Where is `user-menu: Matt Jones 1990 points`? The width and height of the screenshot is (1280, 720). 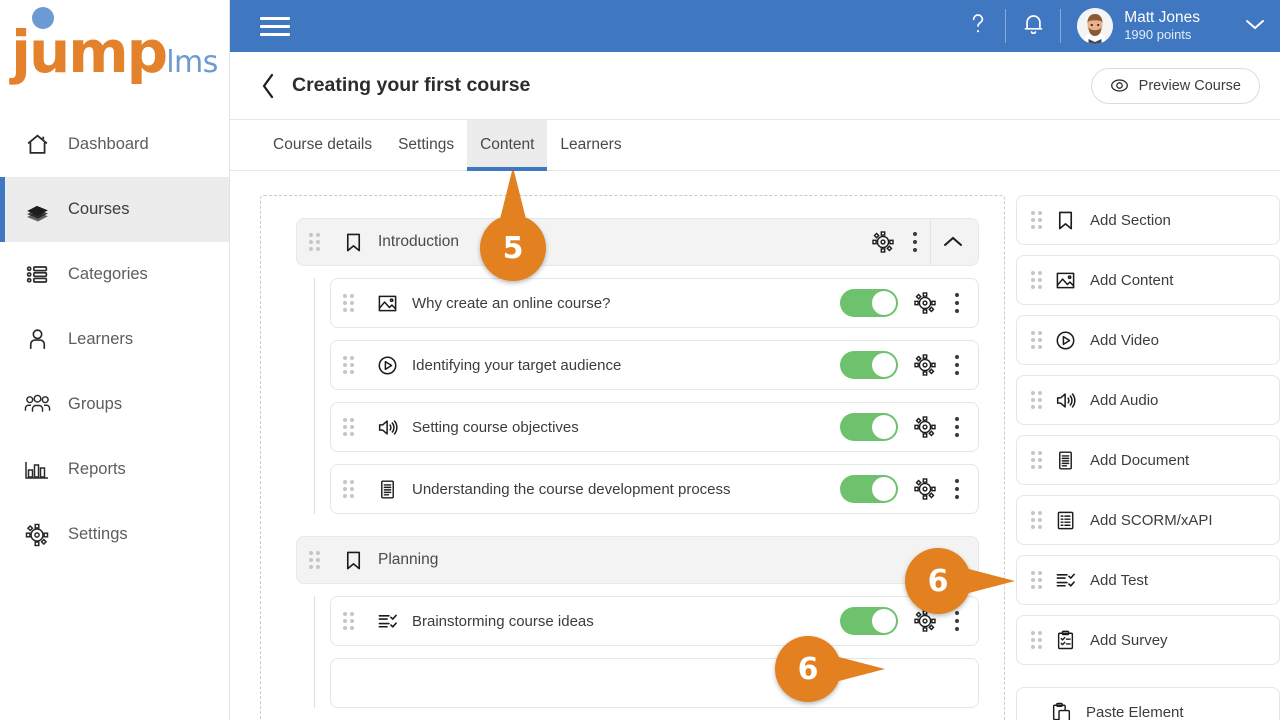 user-menu: Matt Jones 1990 points is located at coordinates (1133, 26).